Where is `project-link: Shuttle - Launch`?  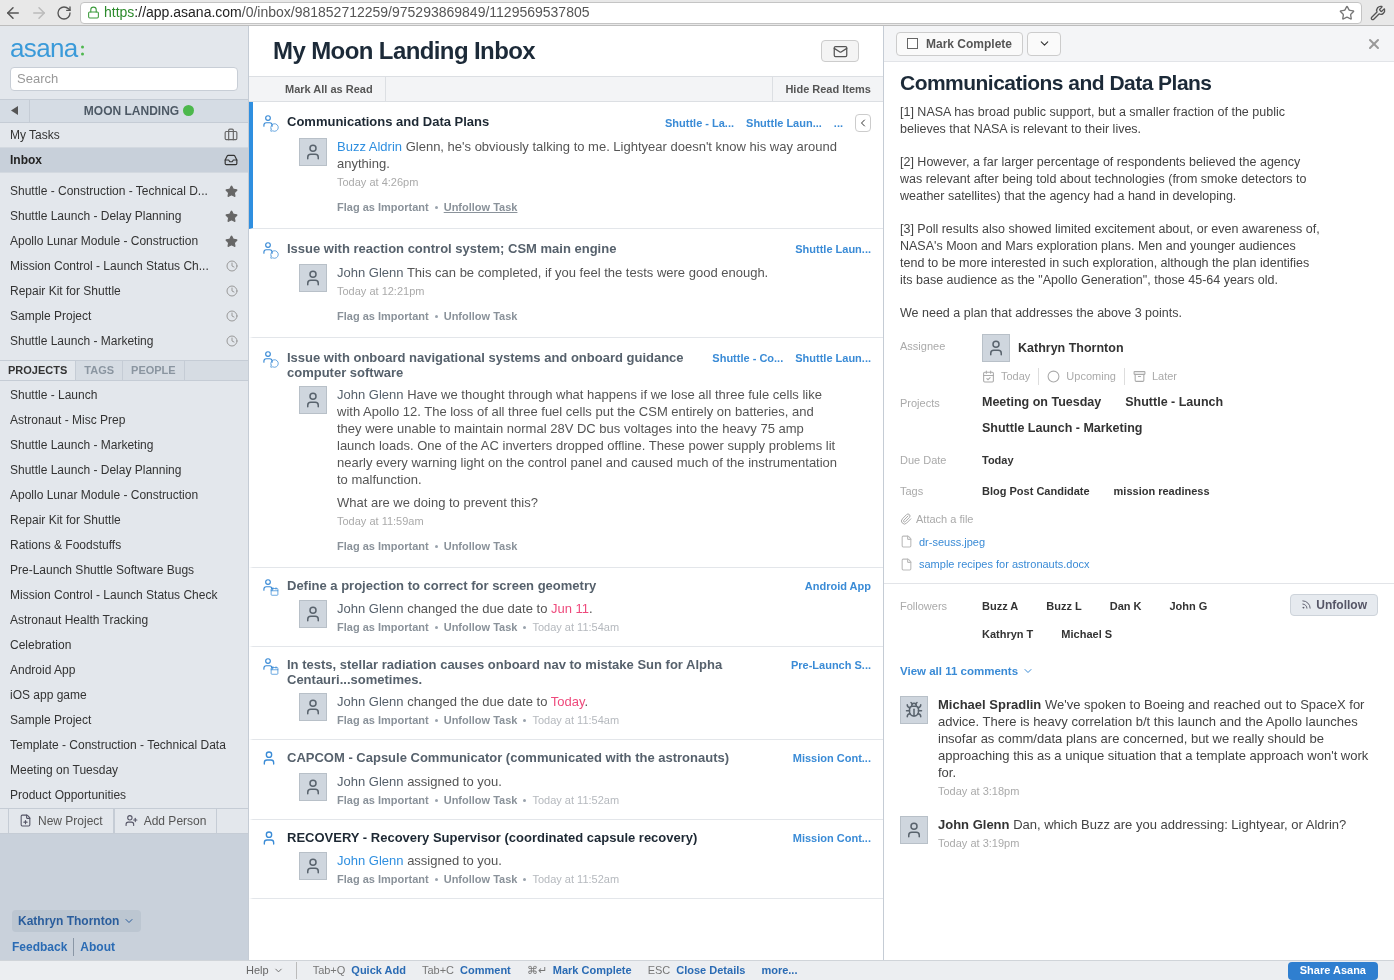 project-link: Shuttle - Launch is located at coordinates (1174, 402).